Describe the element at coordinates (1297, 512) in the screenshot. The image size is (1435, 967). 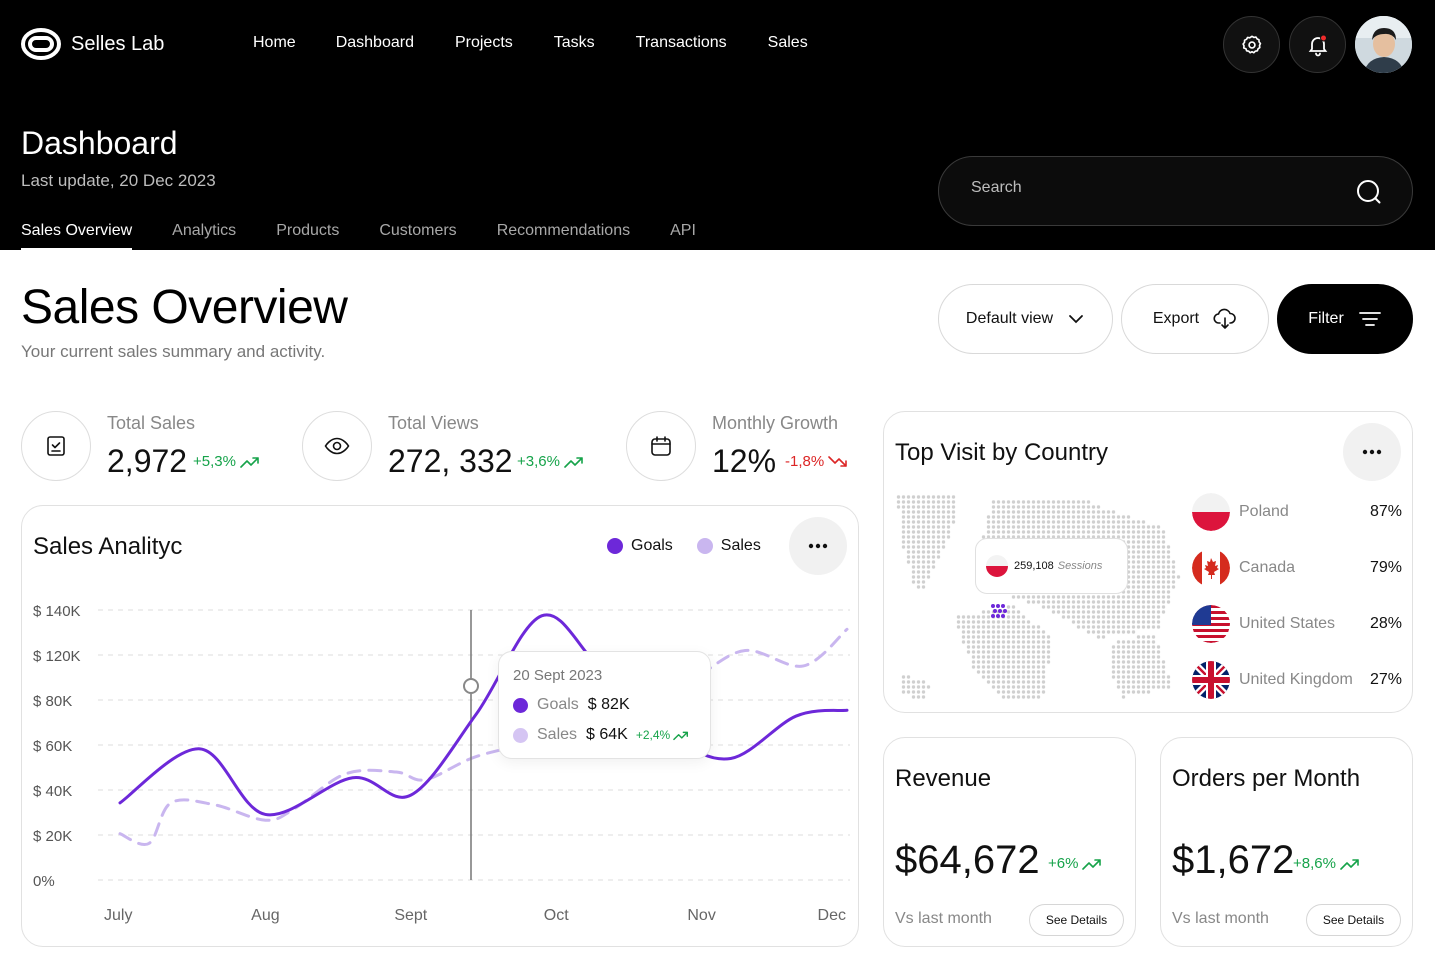
I see `country-row-poland: Poland 87%` at that location.